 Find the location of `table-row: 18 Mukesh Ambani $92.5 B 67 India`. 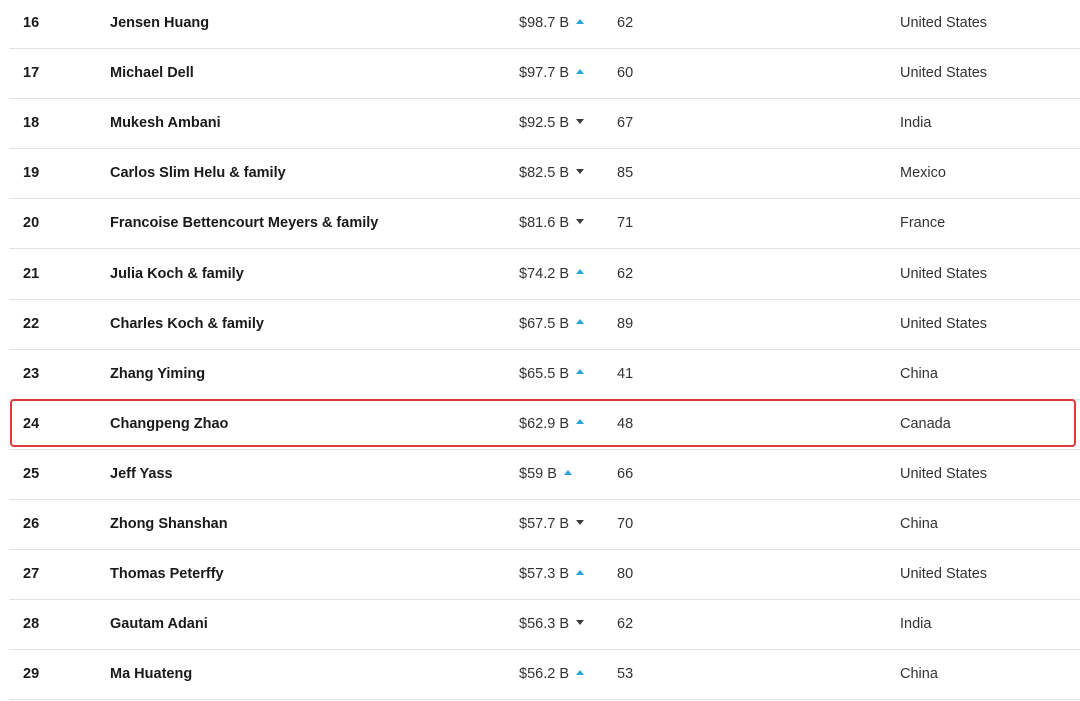

table-row: 18 Mukesh Ambani $92.5 B 67 India is located at coordinates (544, 124).